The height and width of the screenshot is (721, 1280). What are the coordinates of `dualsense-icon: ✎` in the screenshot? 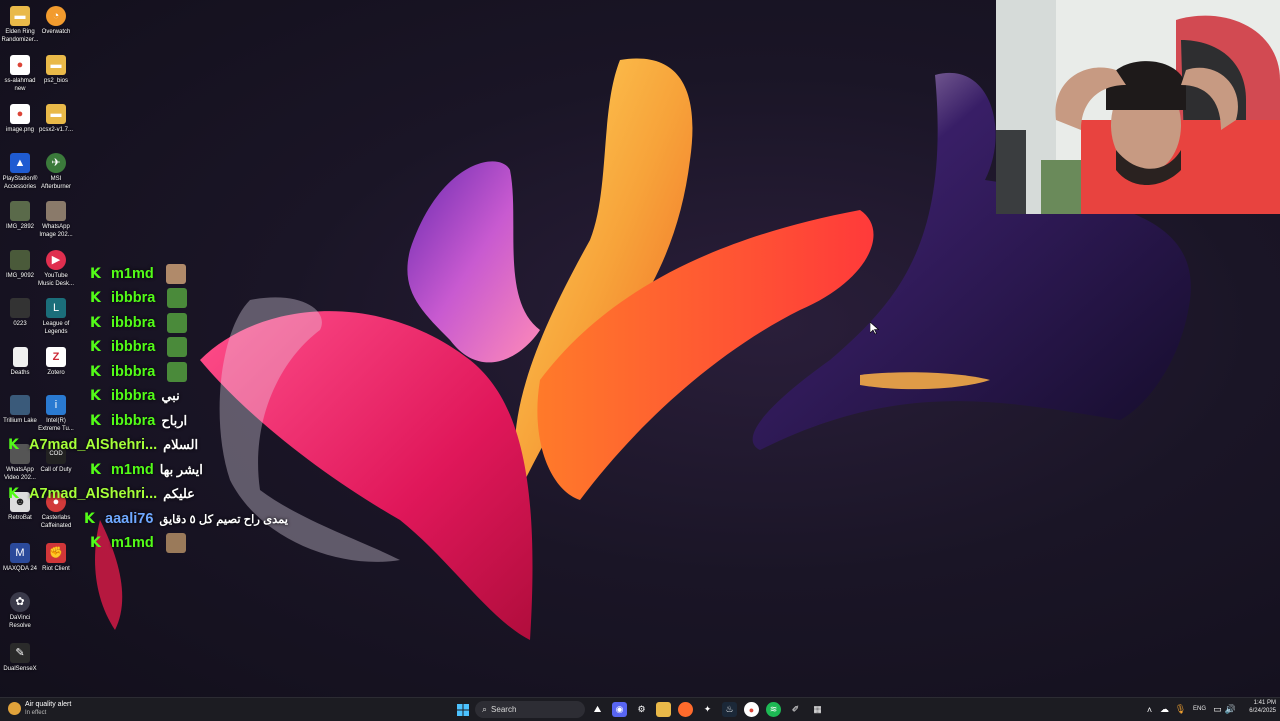 It's located at (20, 653).